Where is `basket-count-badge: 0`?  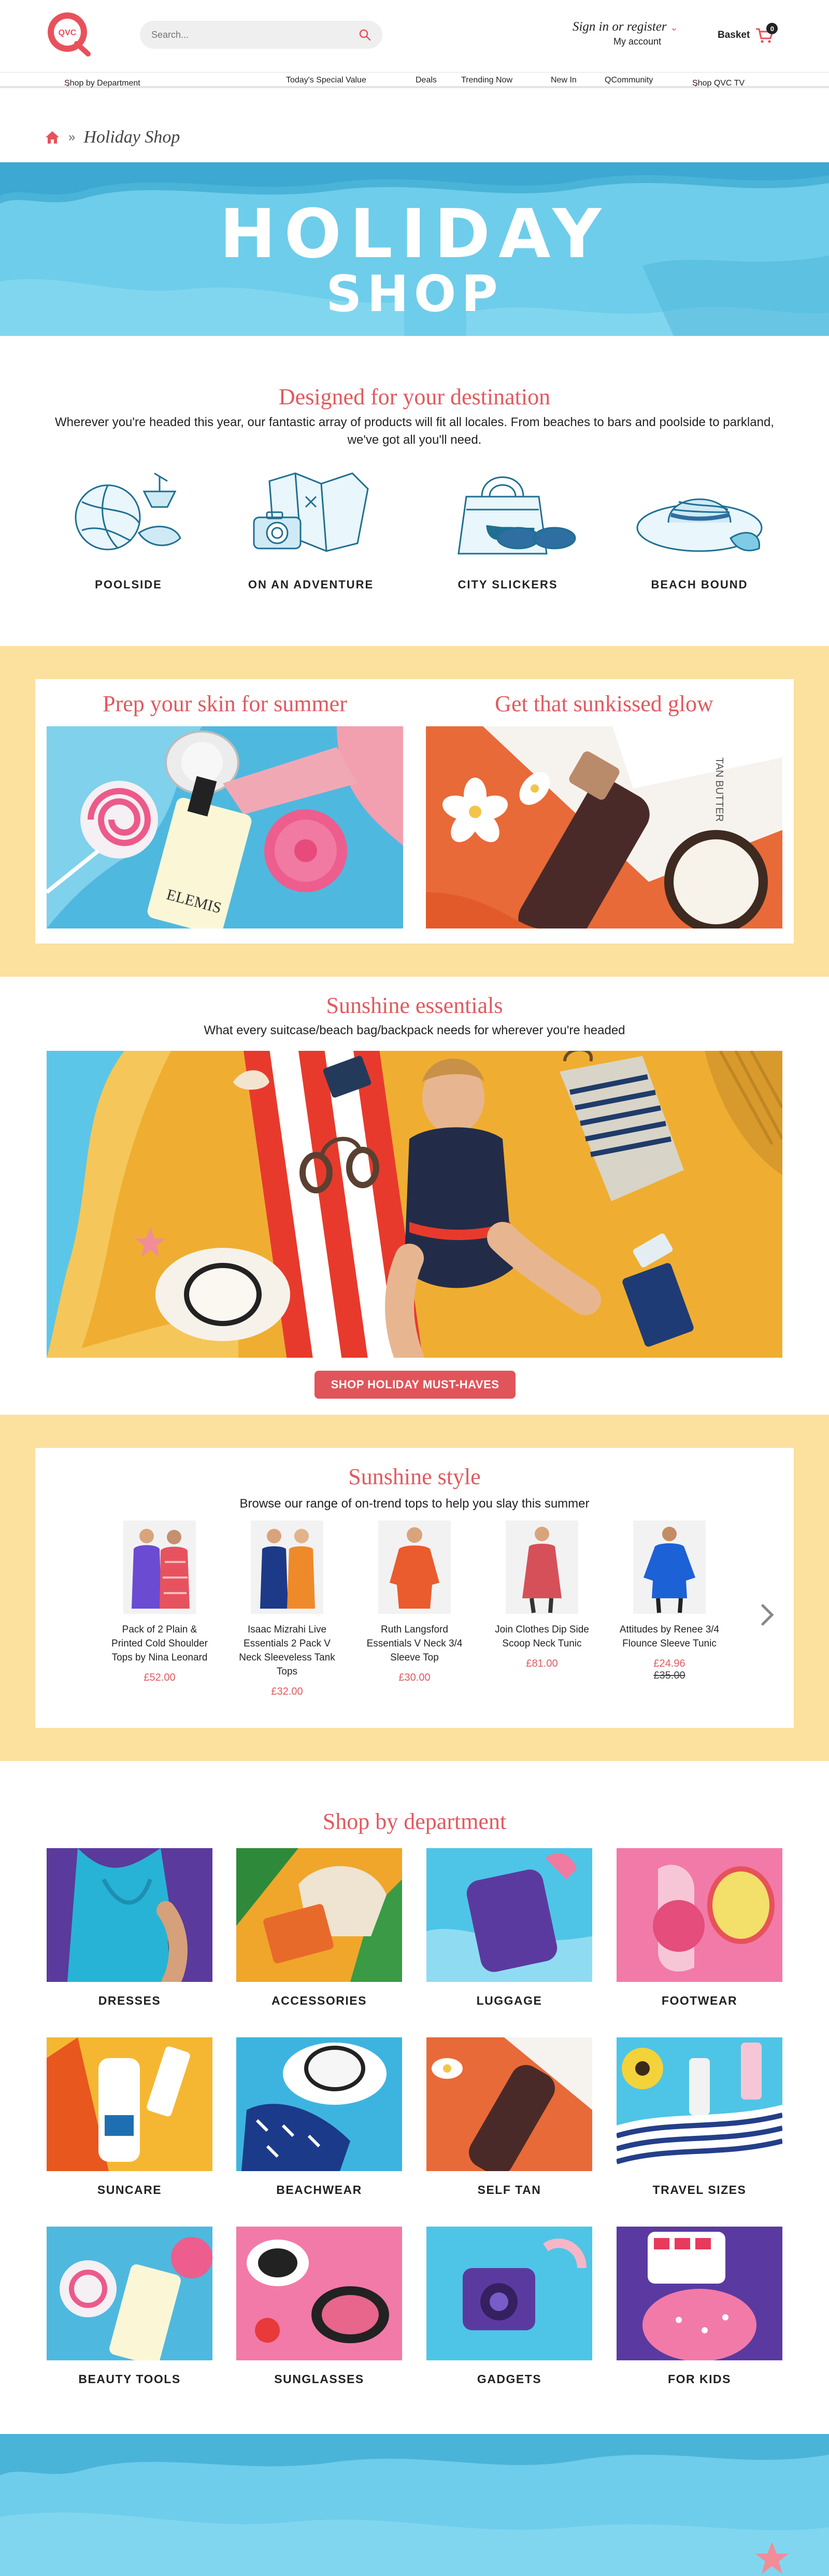 basket-count-badge: 0 is located at coordinates (772, 28).